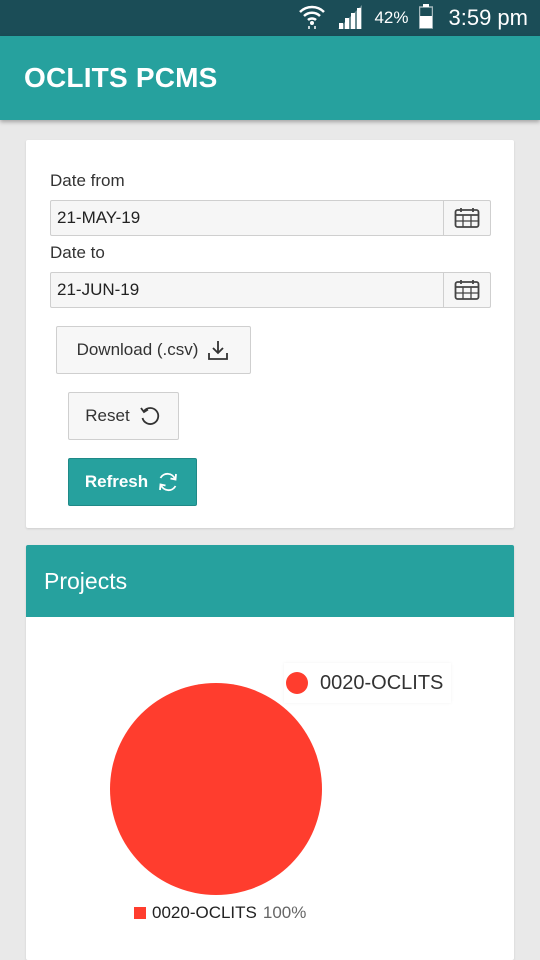  Describe the element at coordinates (77, 252) in the screenshot. I see `date-to-label: Date to` at that location.